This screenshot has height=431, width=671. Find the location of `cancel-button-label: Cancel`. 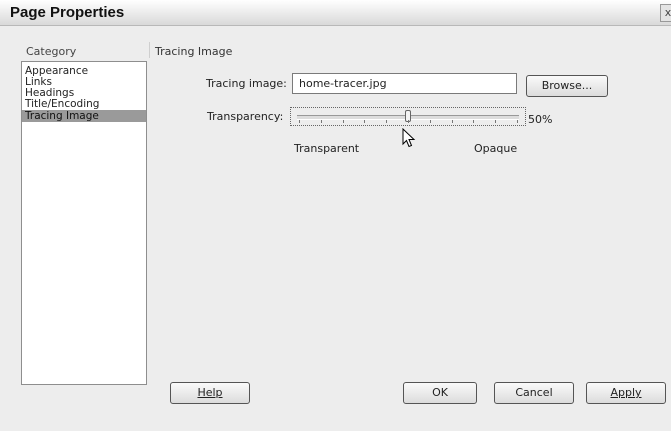

cancel-button-label: Cancel is located at coordinates (534, 392).